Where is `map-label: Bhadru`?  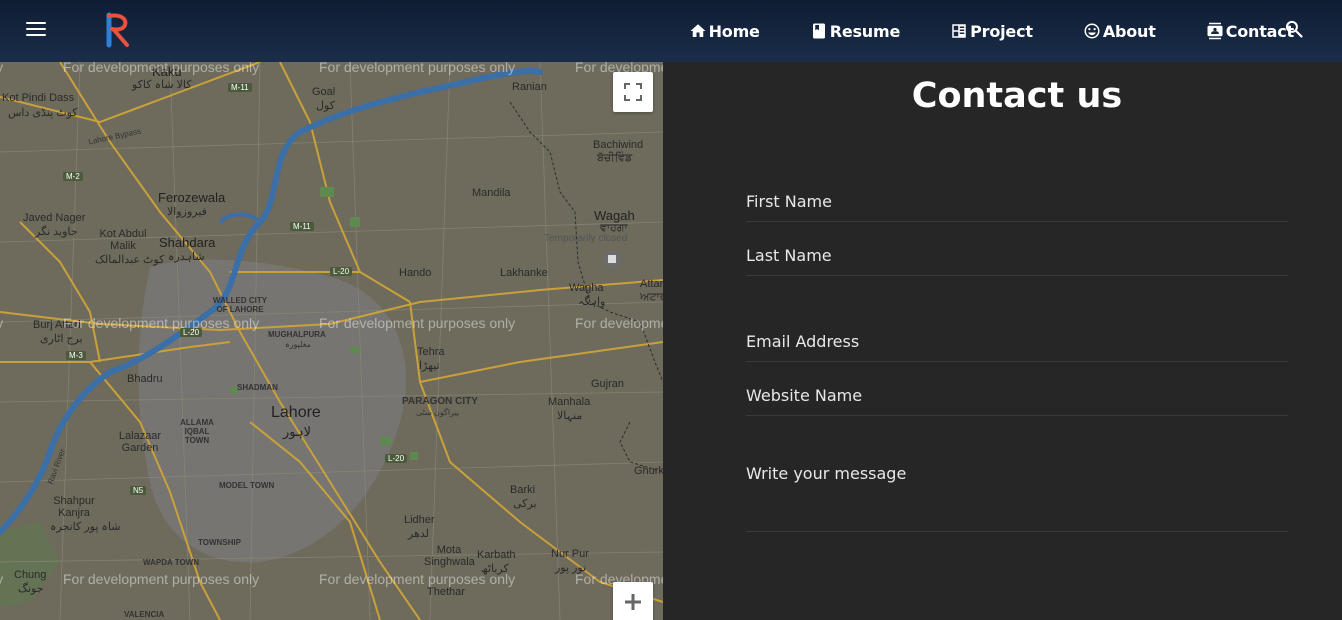 map-label: Bhadru is located at coordinates (145, 379).